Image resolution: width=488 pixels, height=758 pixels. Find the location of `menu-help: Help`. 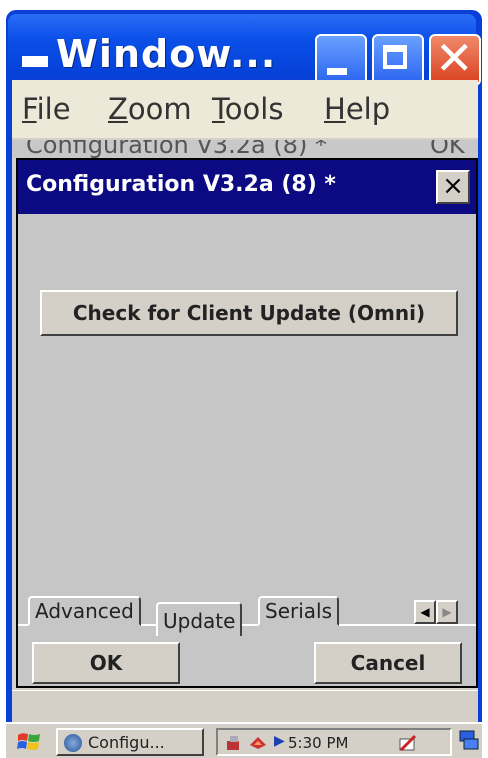

menu-help: Help is located at coordinates (357, 109).